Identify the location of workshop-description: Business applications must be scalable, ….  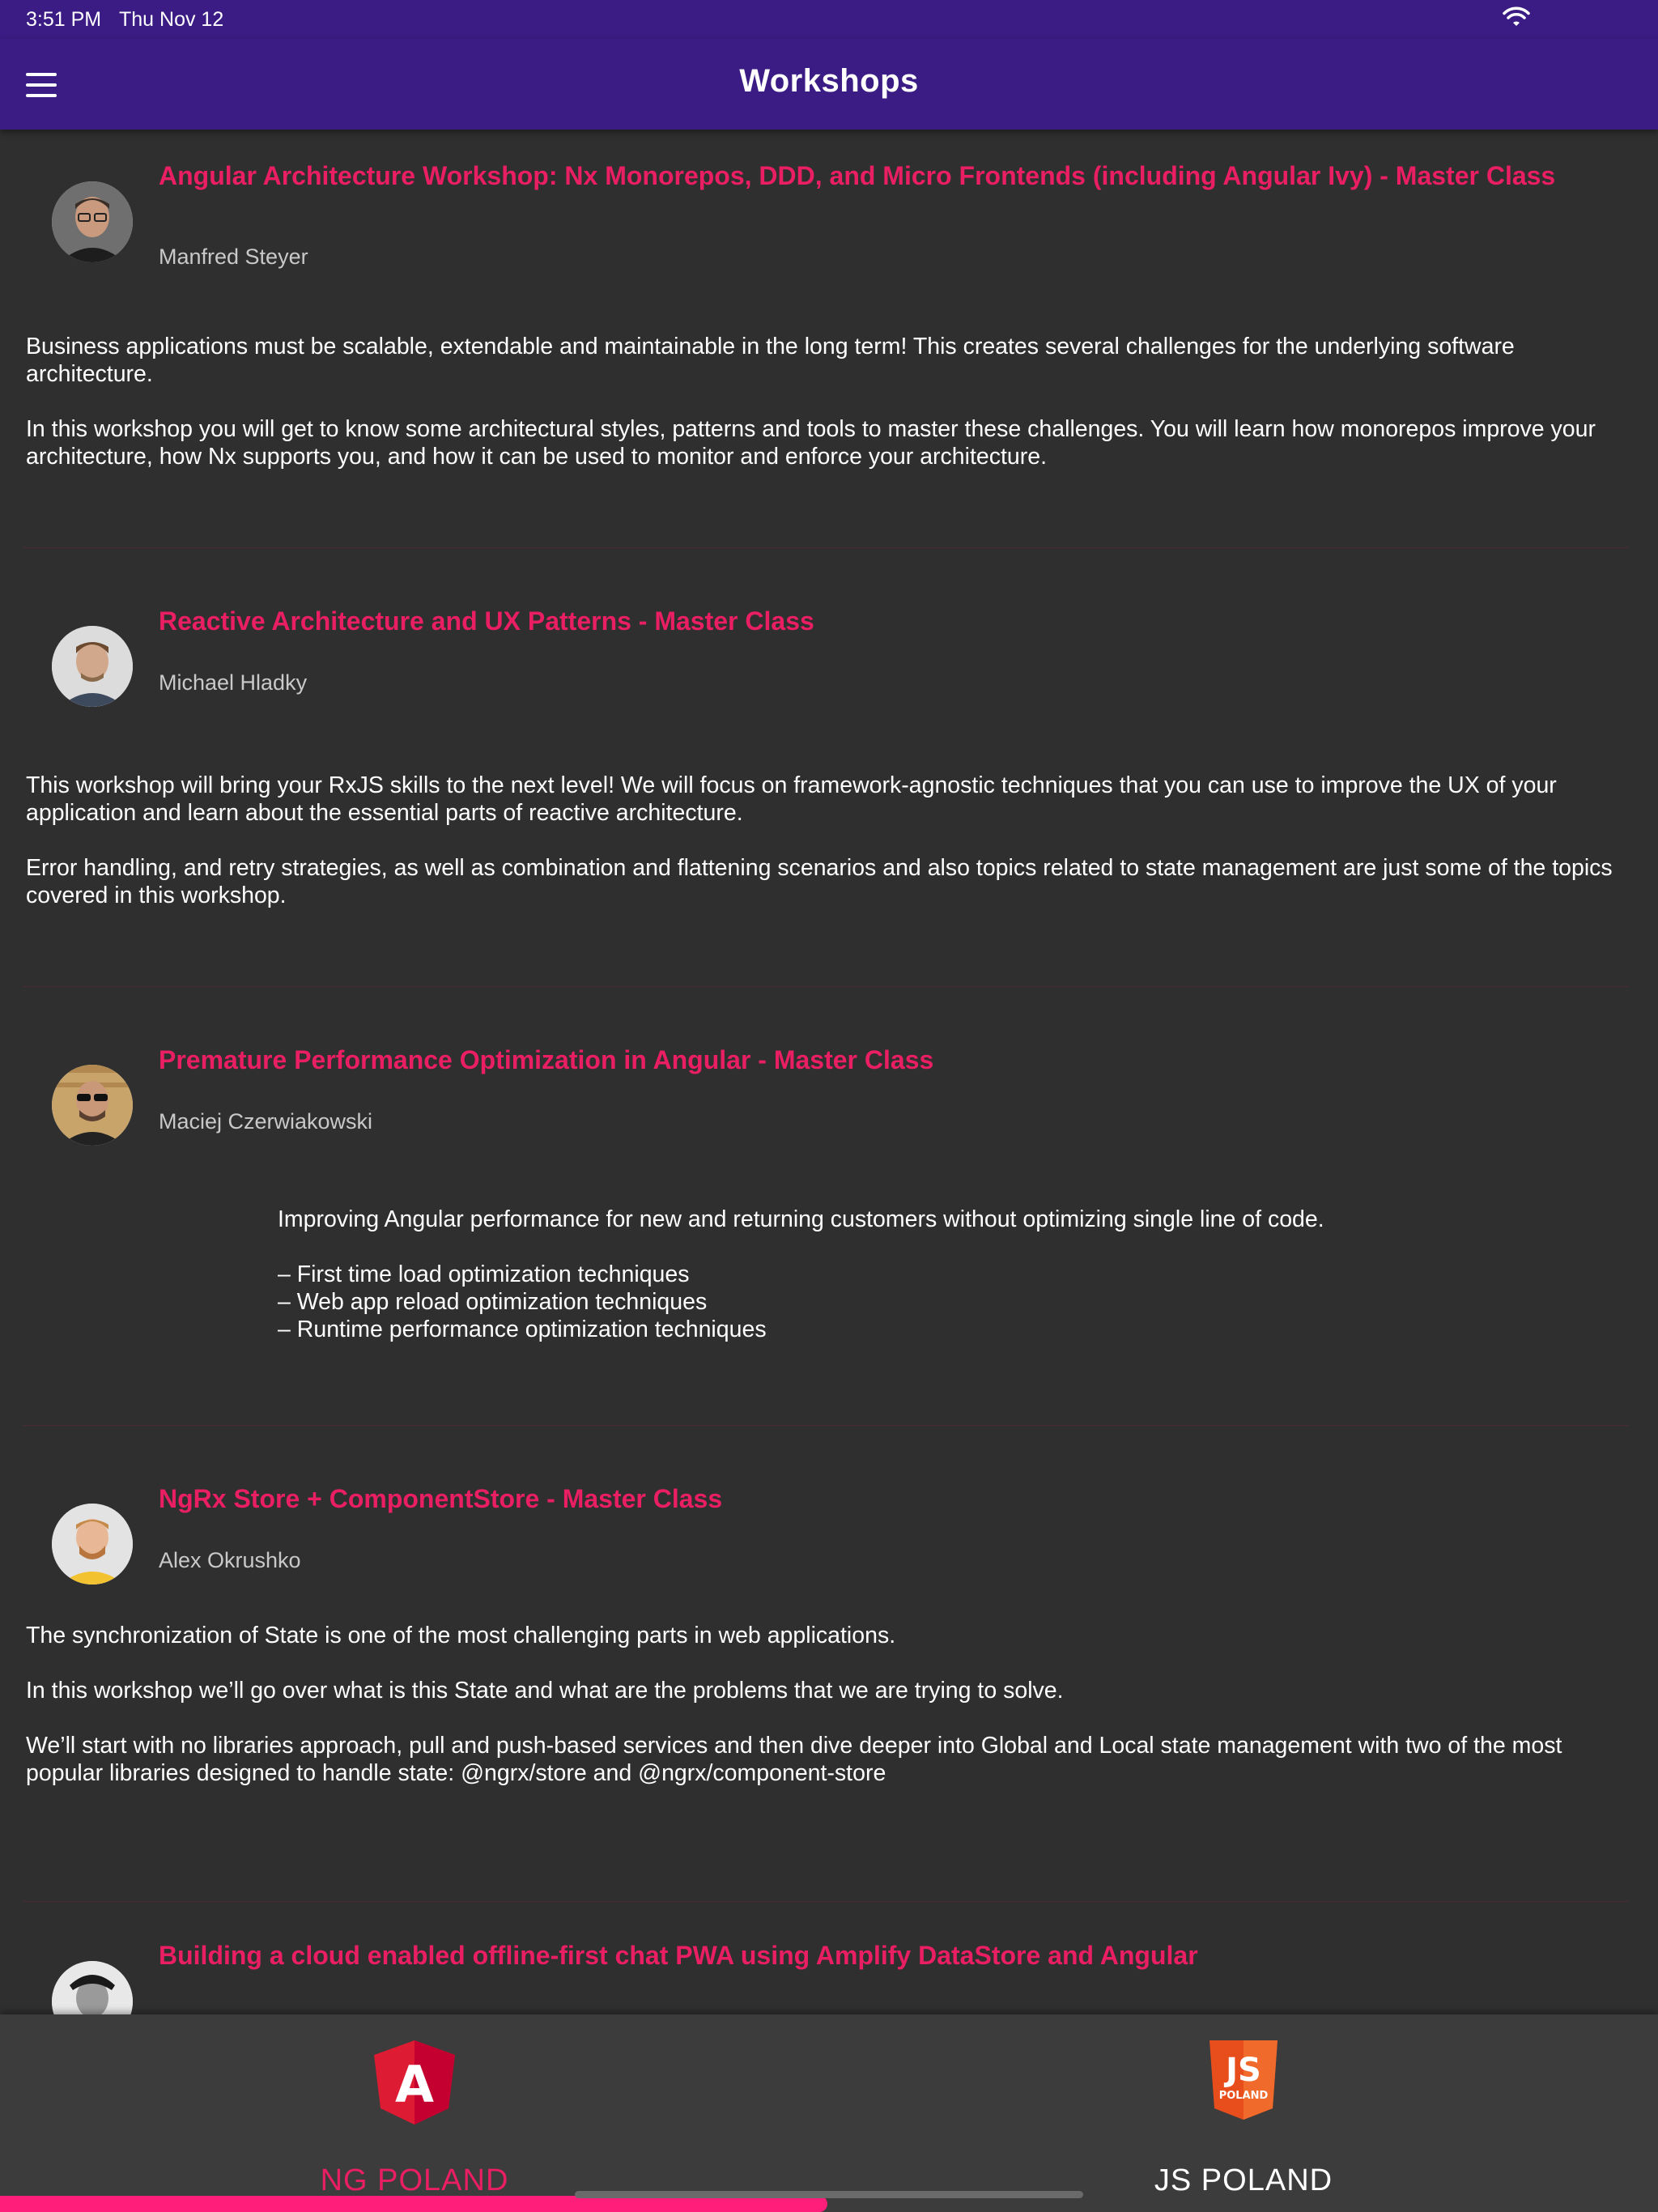
(831, 416).